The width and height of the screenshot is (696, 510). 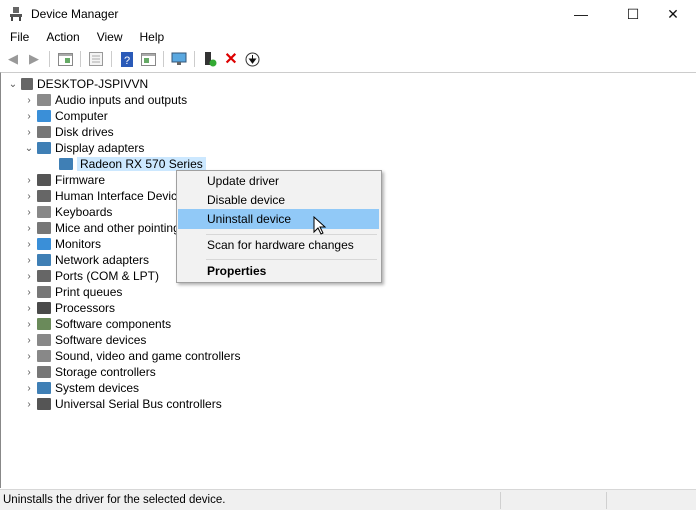 I want to click on tree-item-label: Software components, so click(x=113, y=324).